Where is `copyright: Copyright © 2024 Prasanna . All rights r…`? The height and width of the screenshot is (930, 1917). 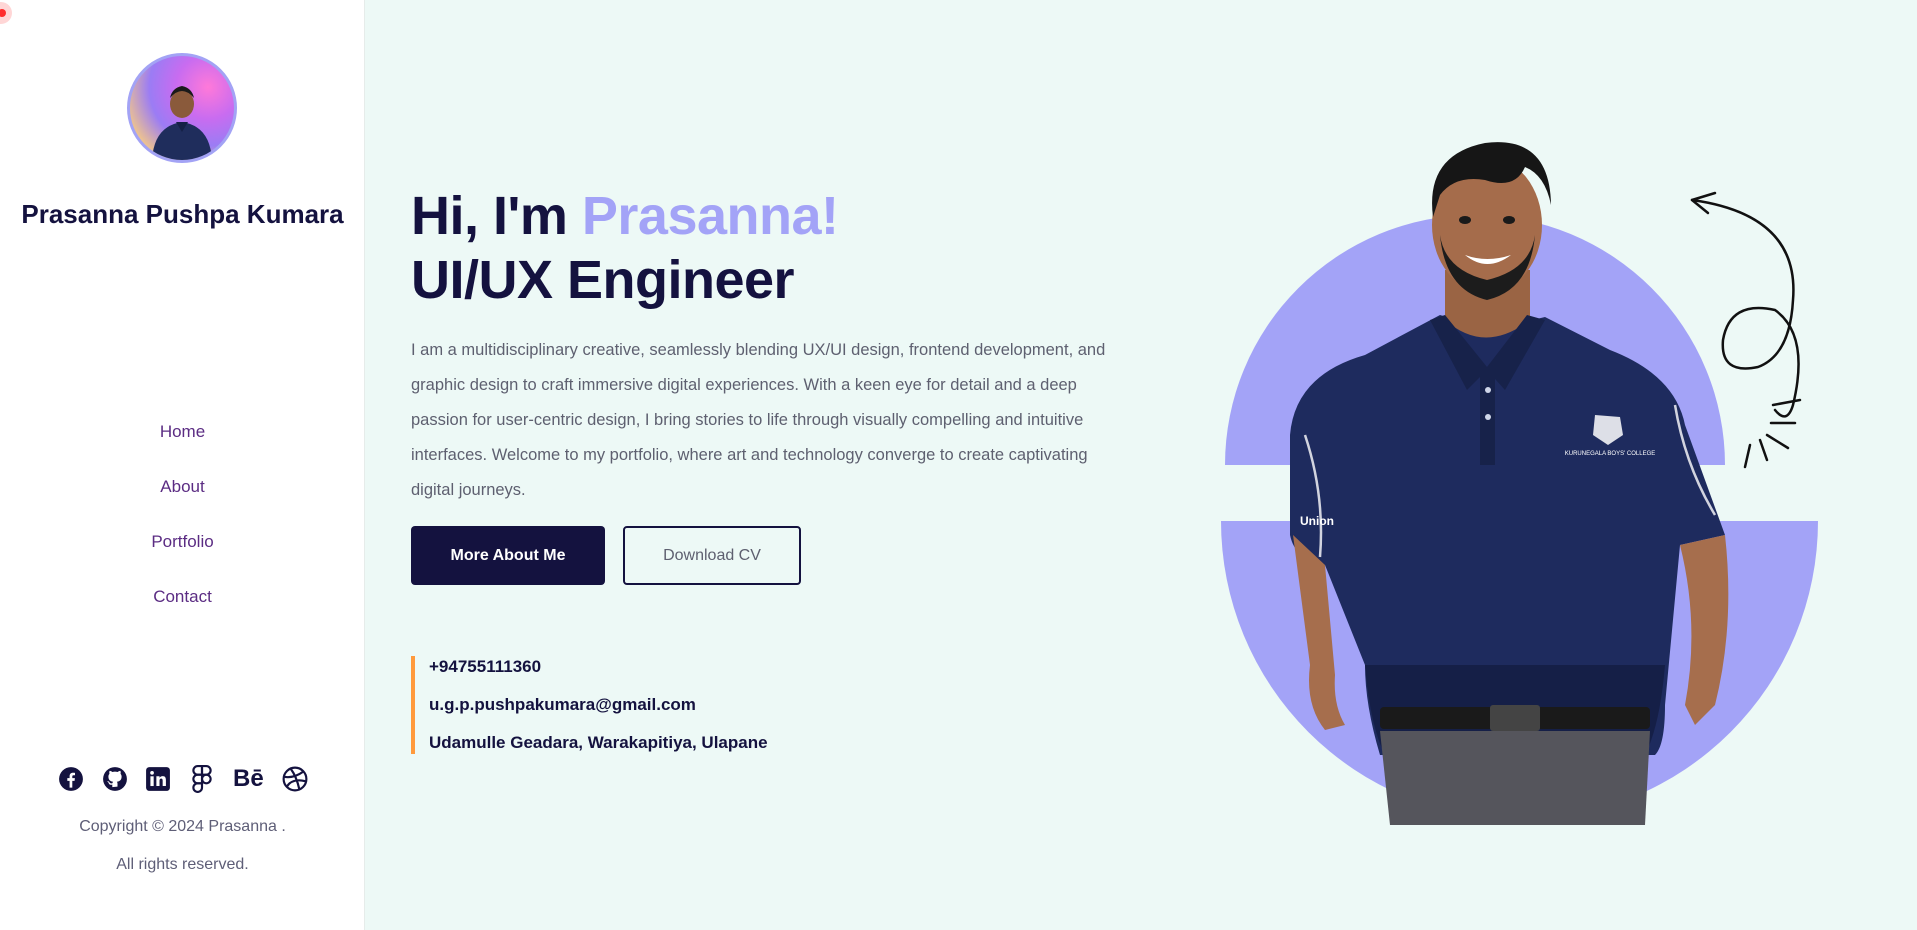
copyright: Copyright © 2024 Prasanna . All rights r… is located at coordinates (182, 846).